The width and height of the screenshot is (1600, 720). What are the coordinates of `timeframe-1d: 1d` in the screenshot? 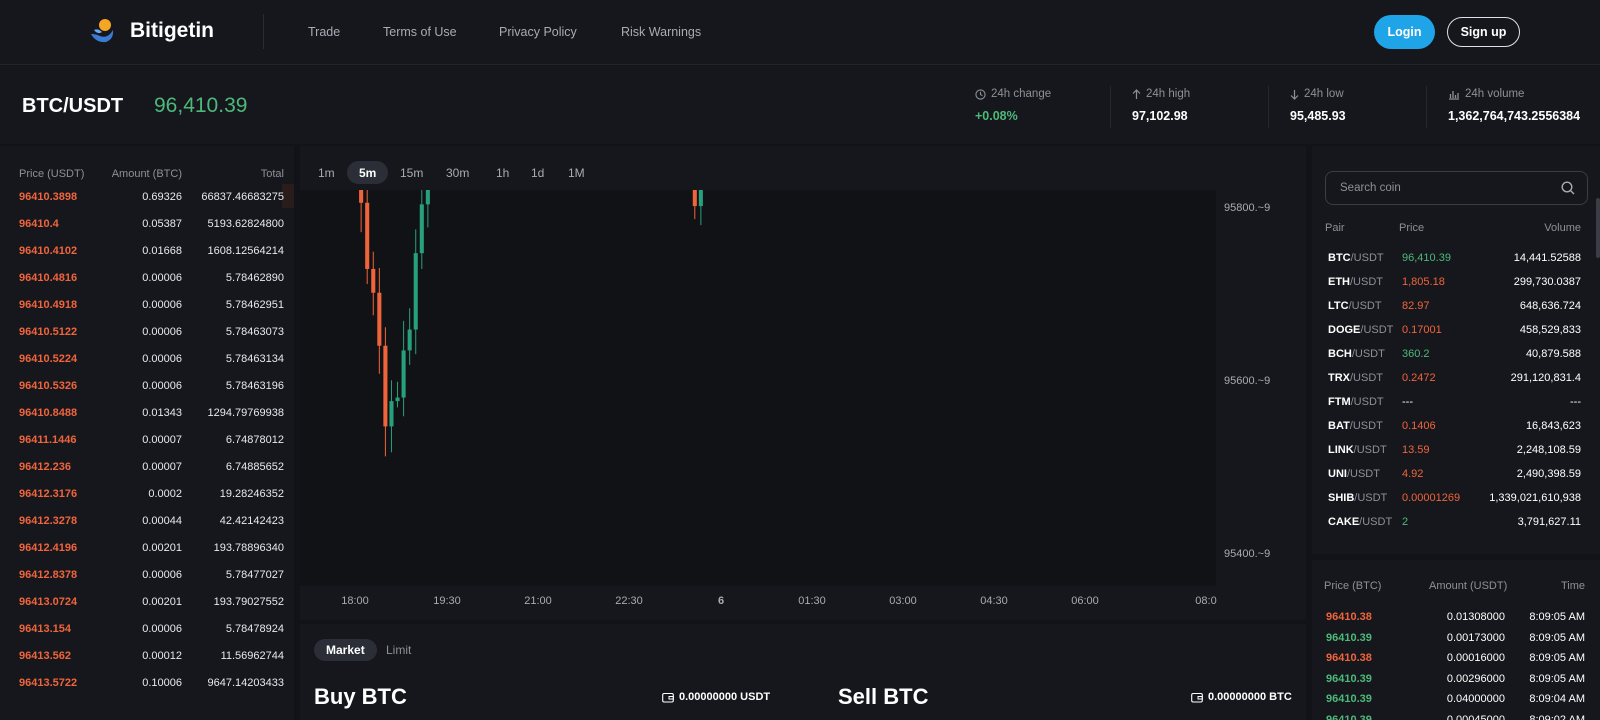 It's located at (537, 172).